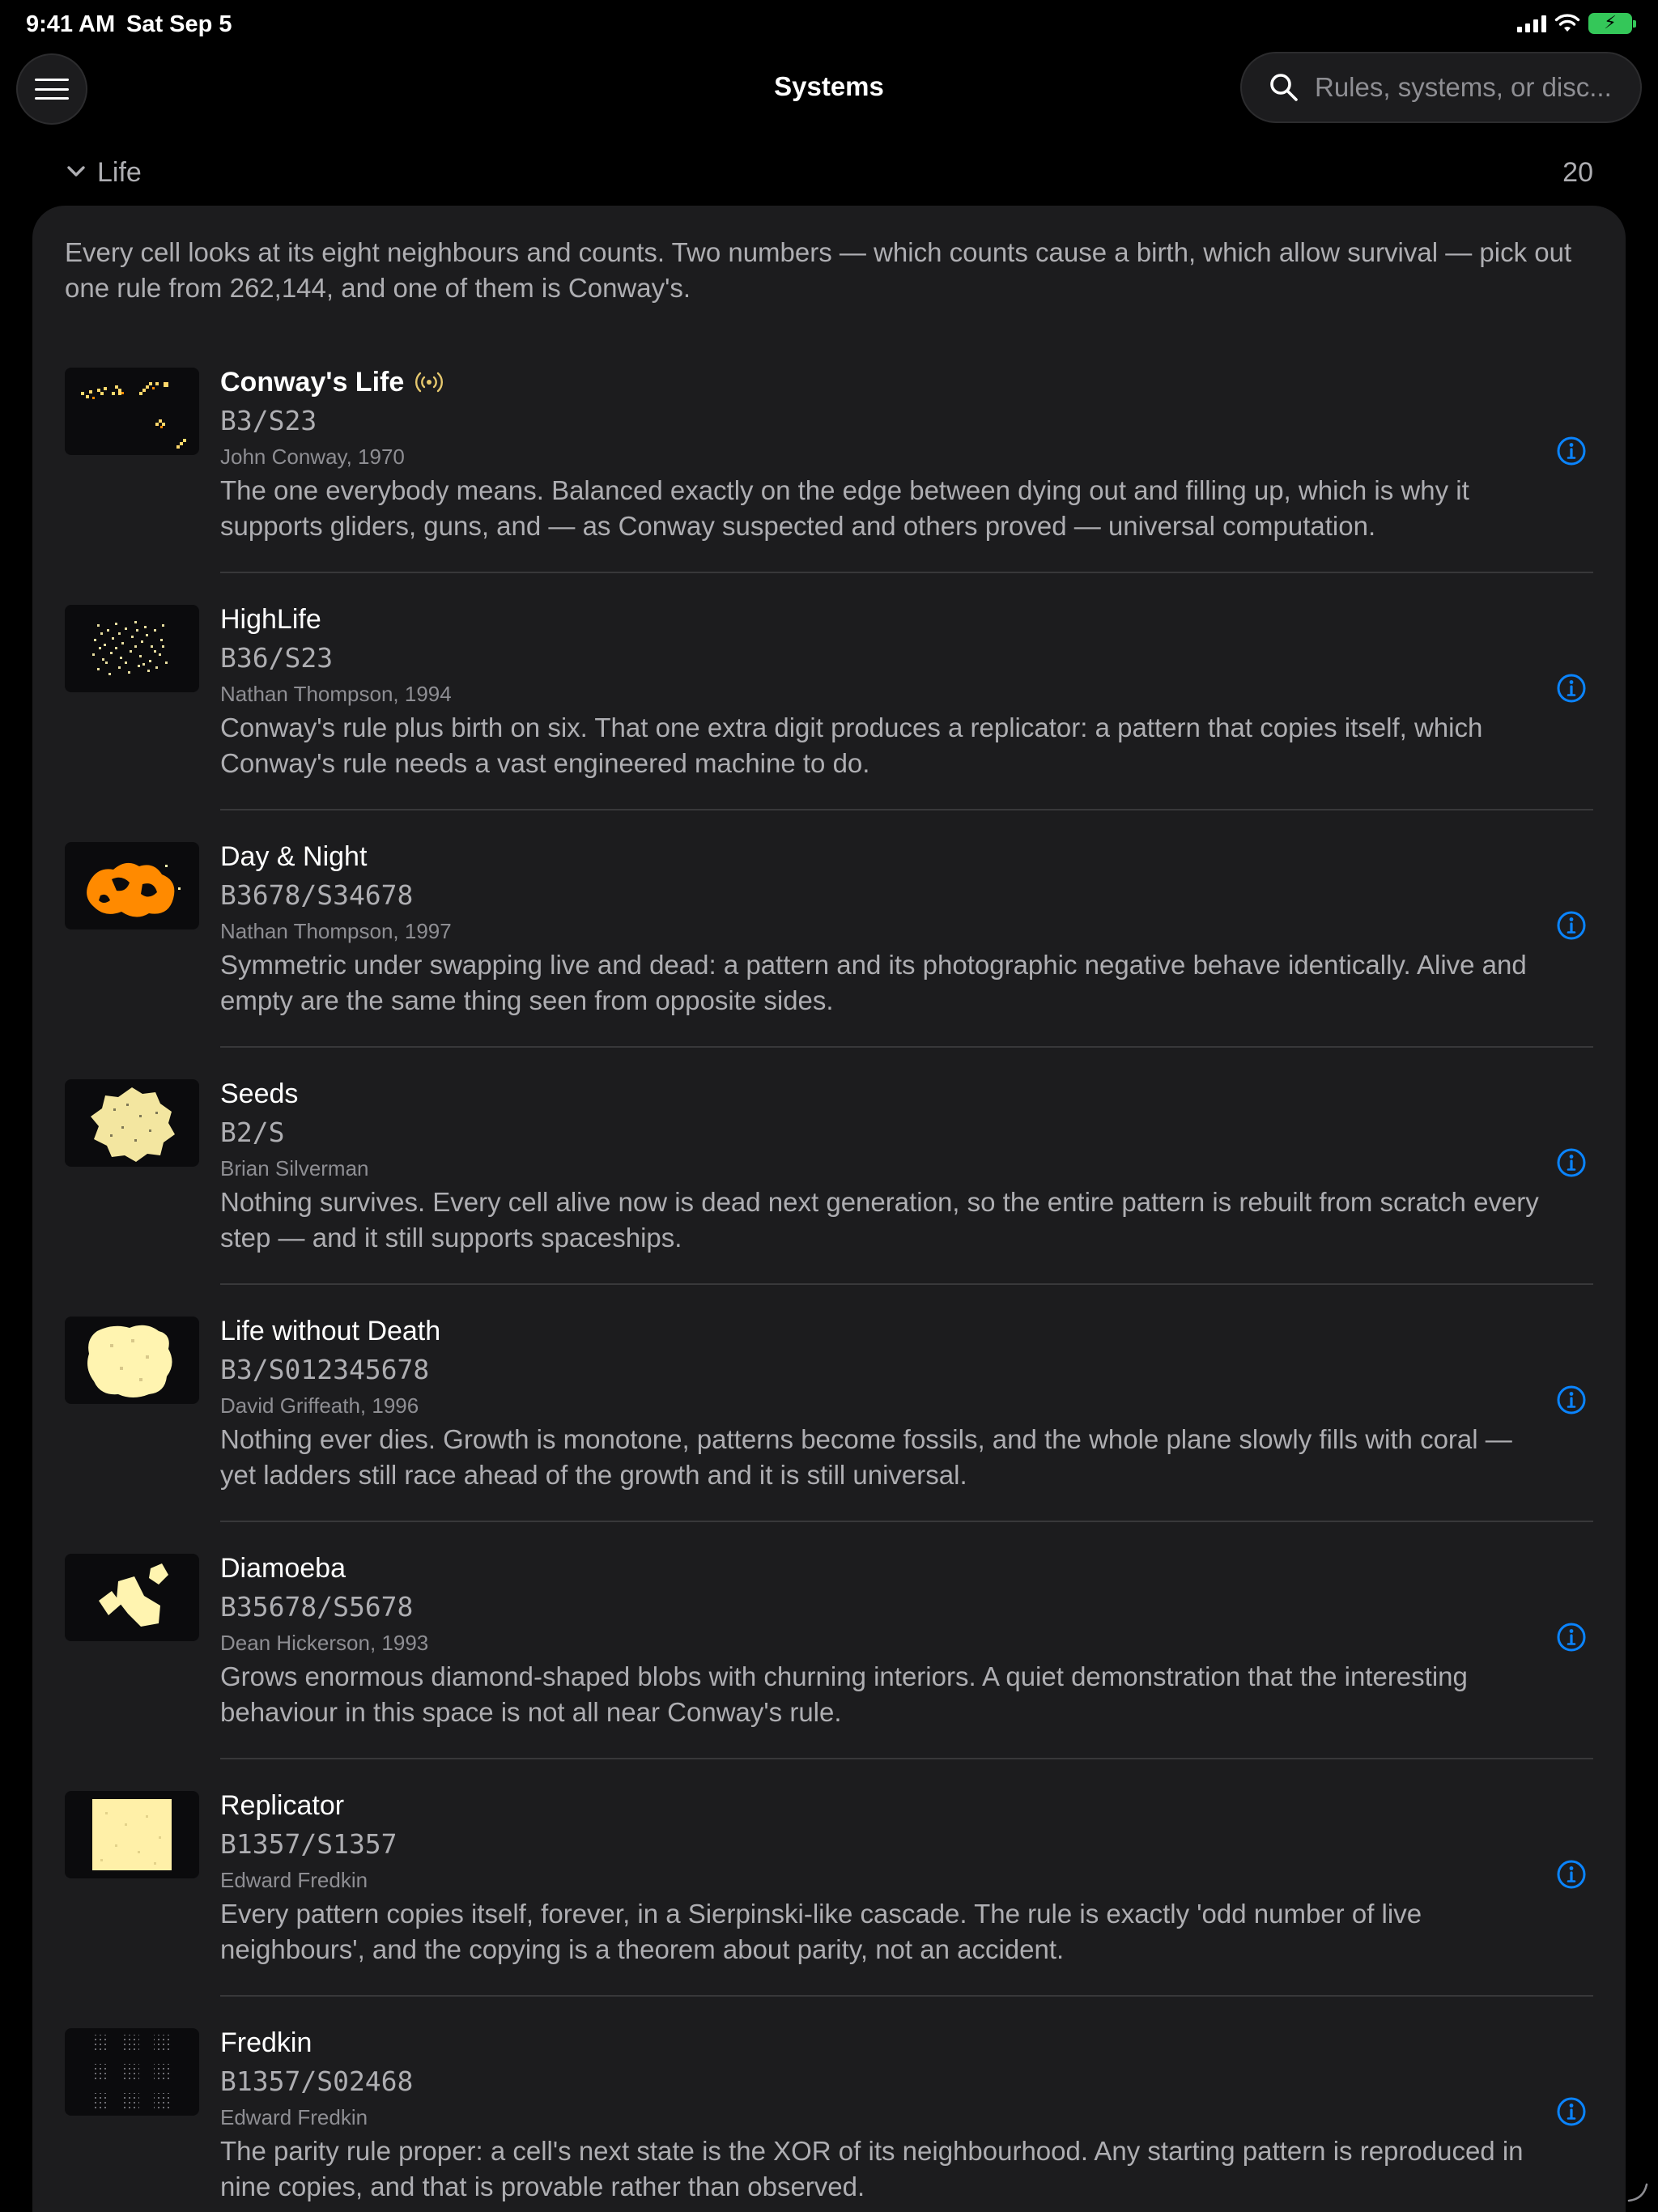  I want to click on rule-name: Seeds, so click(259, 1094).